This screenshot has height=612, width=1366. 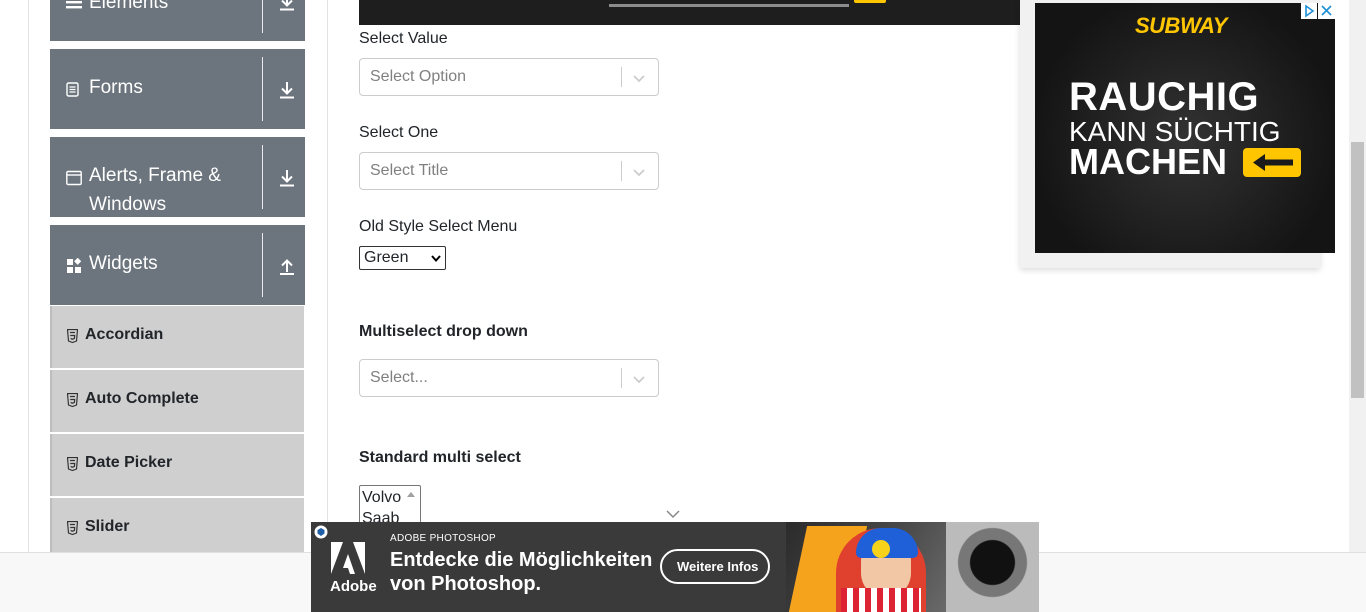 What do you see at coordinates (348, 558) in the screenshot?
I see `adobe-logo-icon` at bounding box center [348, 558].